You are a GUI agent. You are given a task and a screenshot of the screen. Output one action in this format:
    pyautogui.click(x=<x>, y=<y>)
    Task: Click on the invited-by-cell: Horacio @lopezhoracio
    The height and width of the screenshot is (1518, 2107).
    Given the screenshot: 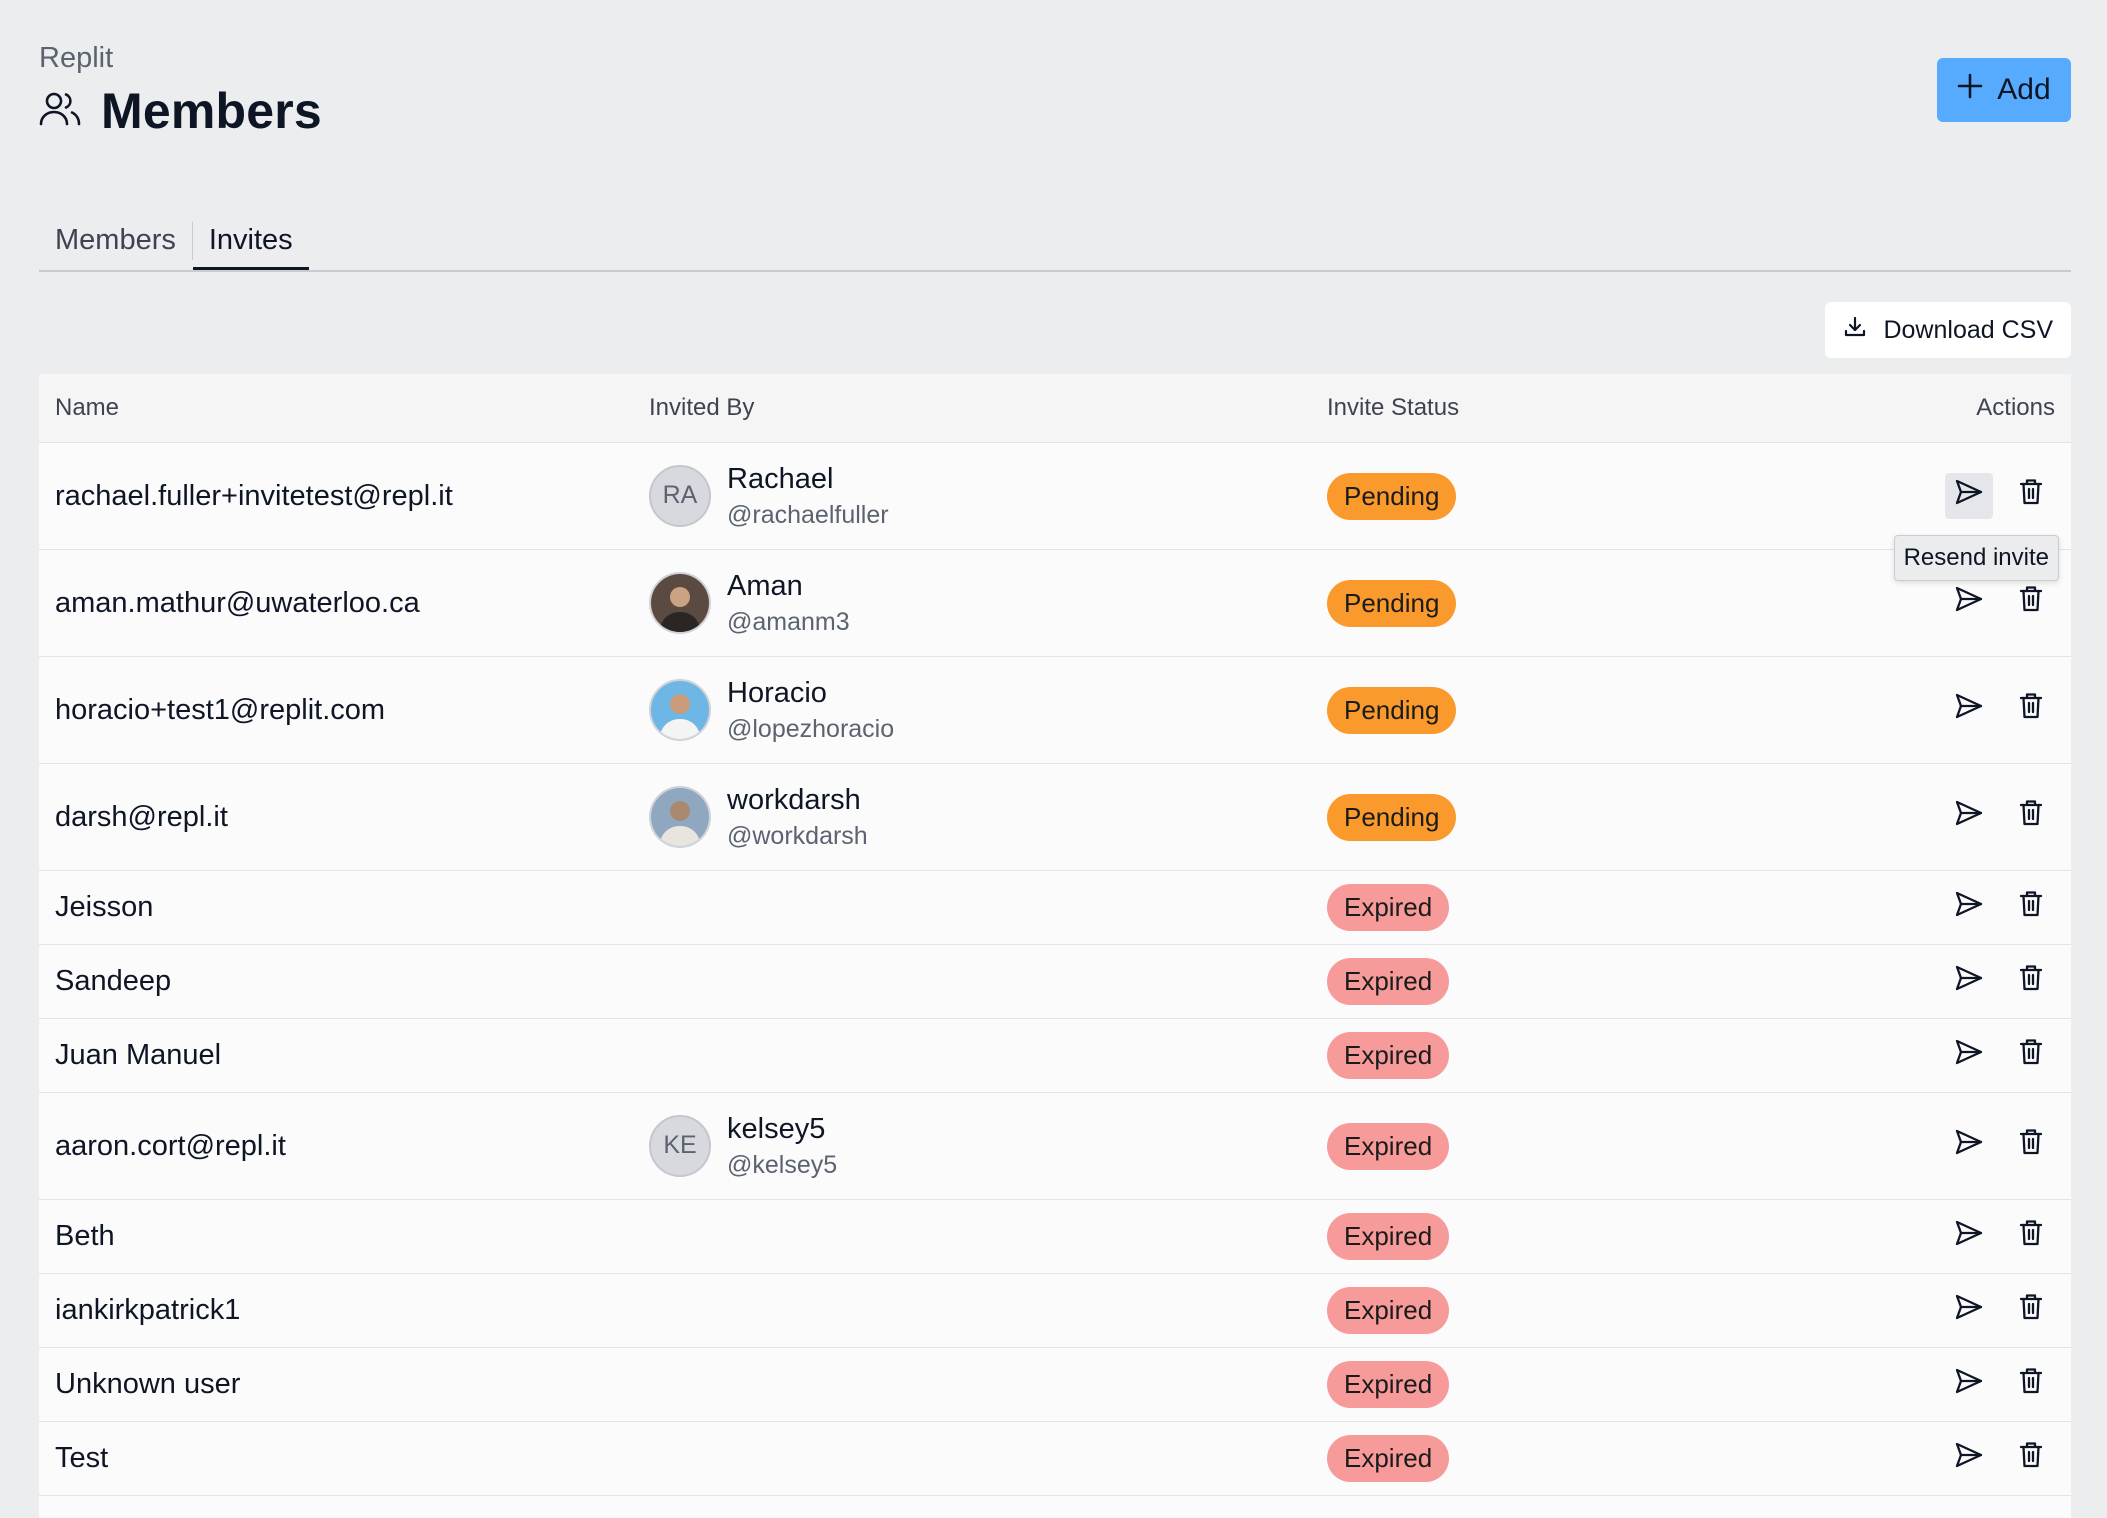 What is the action you would take?
    pyautogui.click(x=988, y=710)
    